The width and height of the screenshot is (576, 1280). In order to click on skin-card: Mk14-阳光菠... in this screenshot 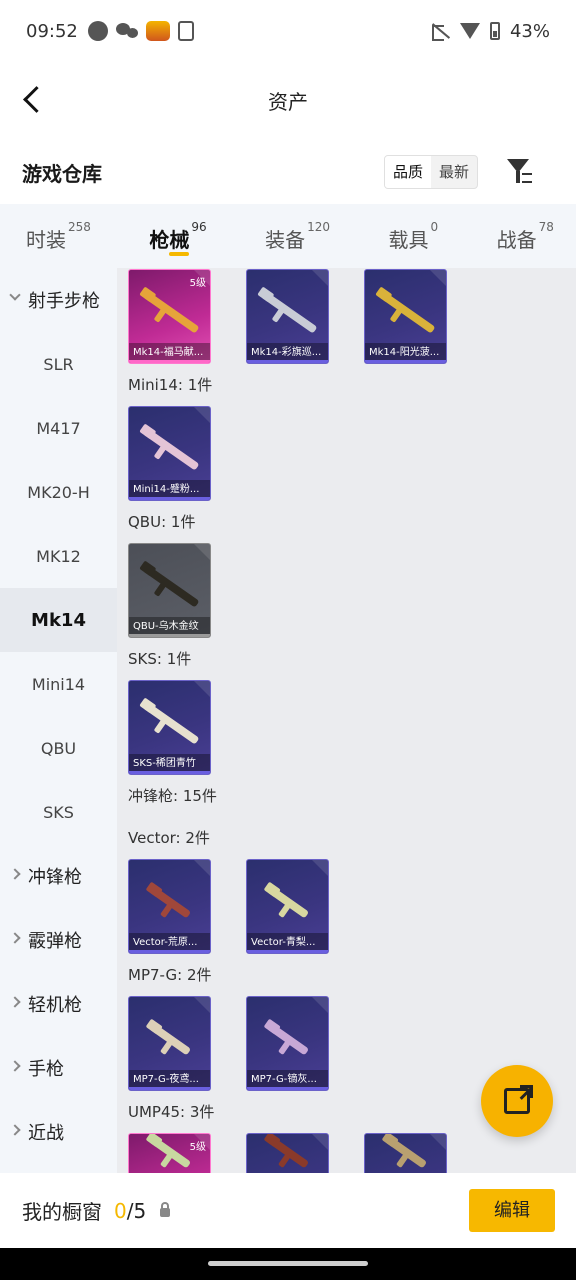, I will do `click(405, 316)`.